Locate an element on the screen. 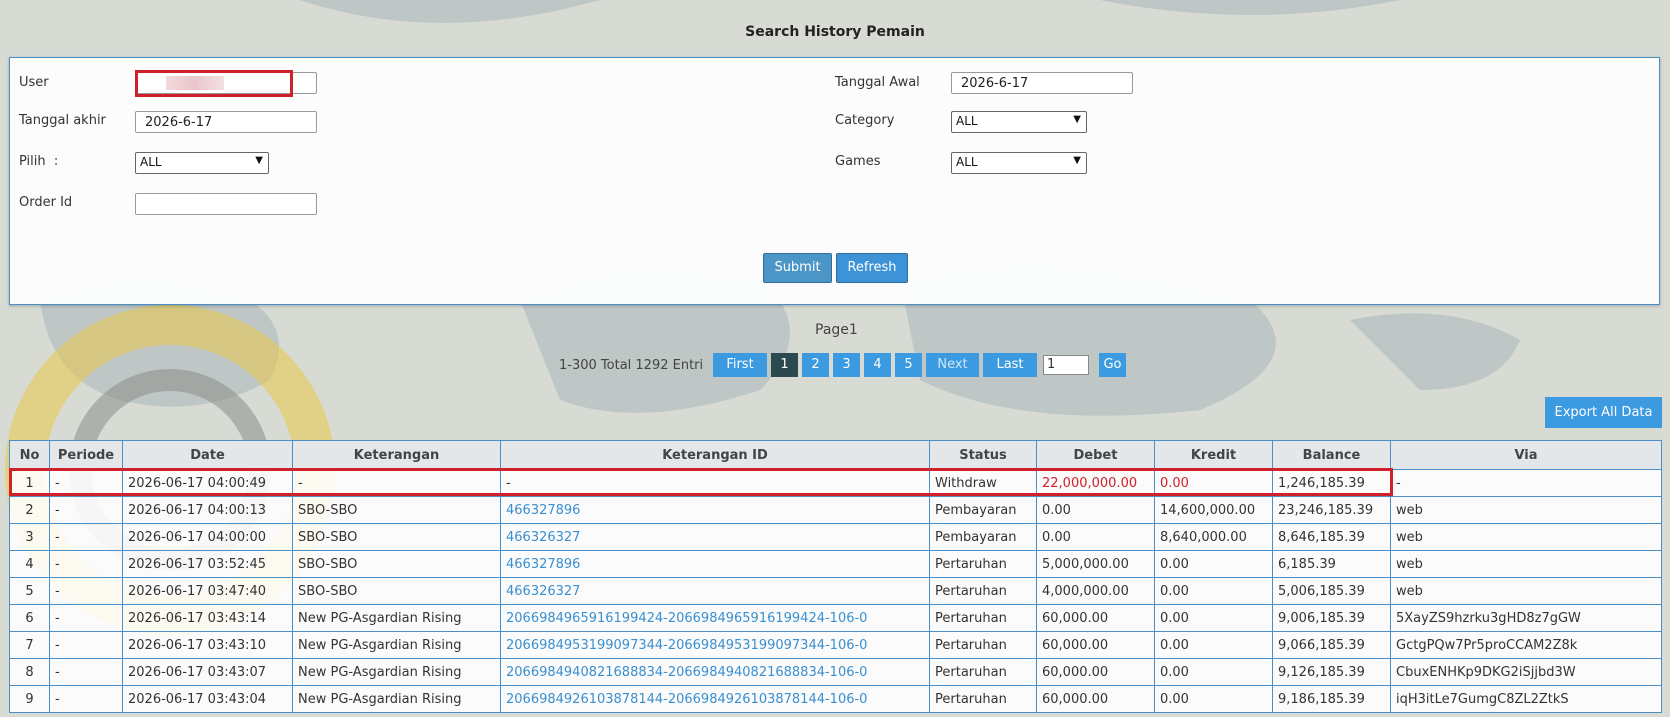  cell-balance: 9,006,185.39 is located at coordinates (1331, 618).